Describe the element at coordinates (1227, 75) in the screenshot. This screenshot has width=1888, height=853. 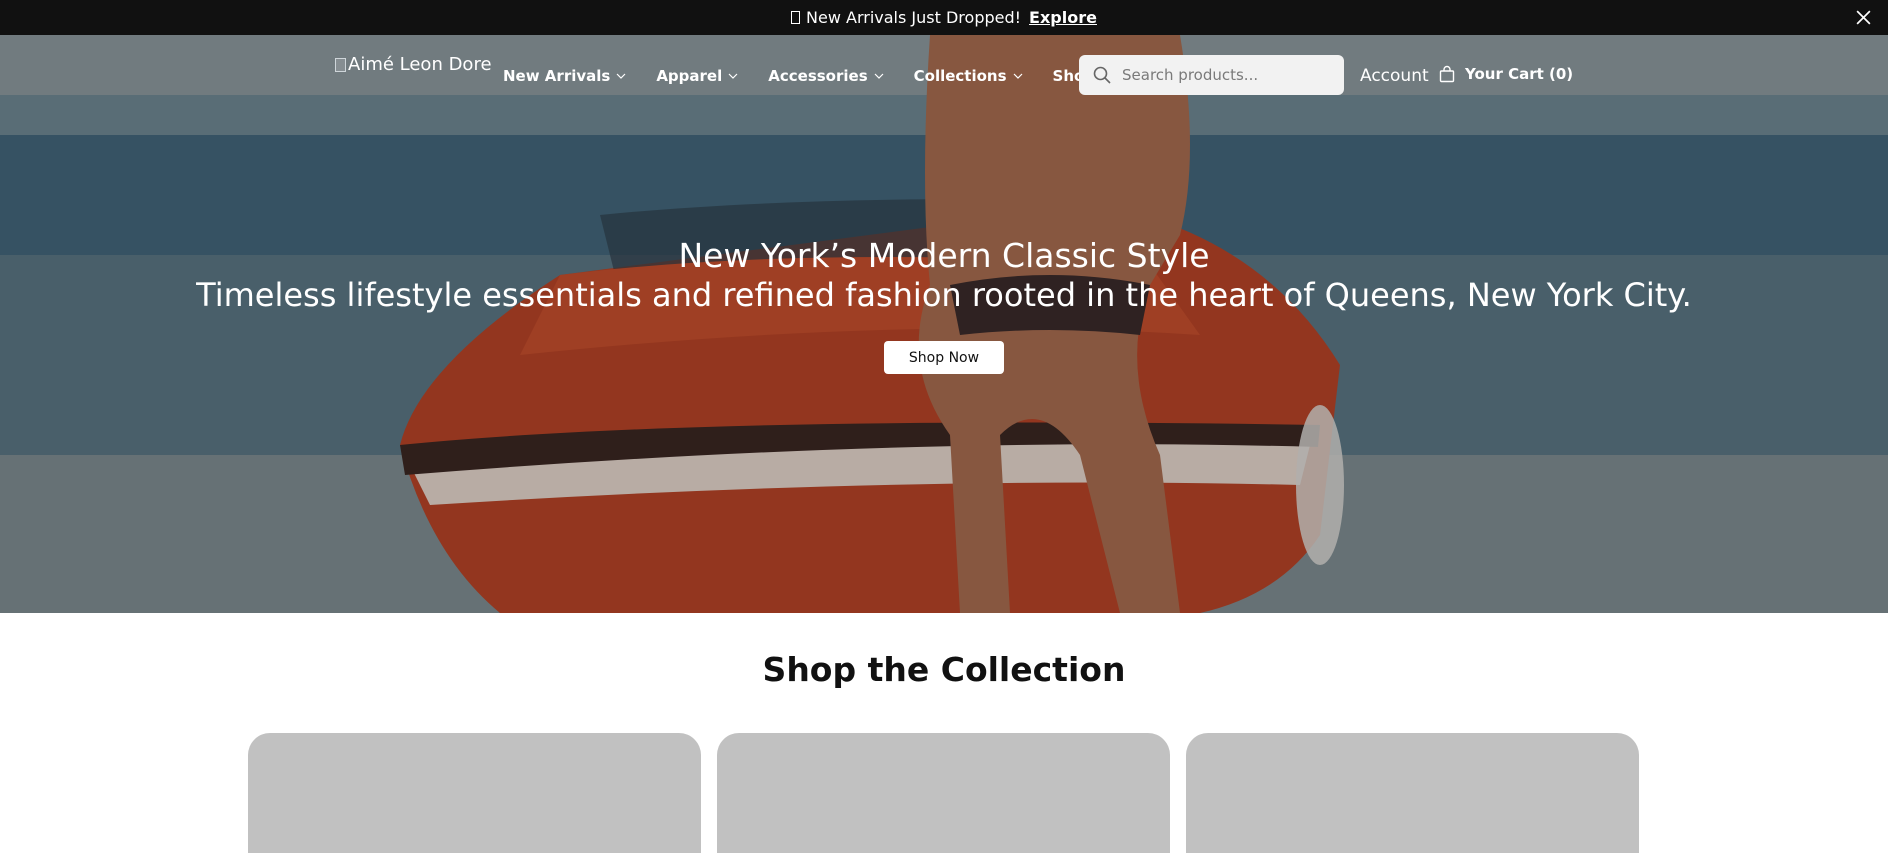
I see `search-input` at that location.